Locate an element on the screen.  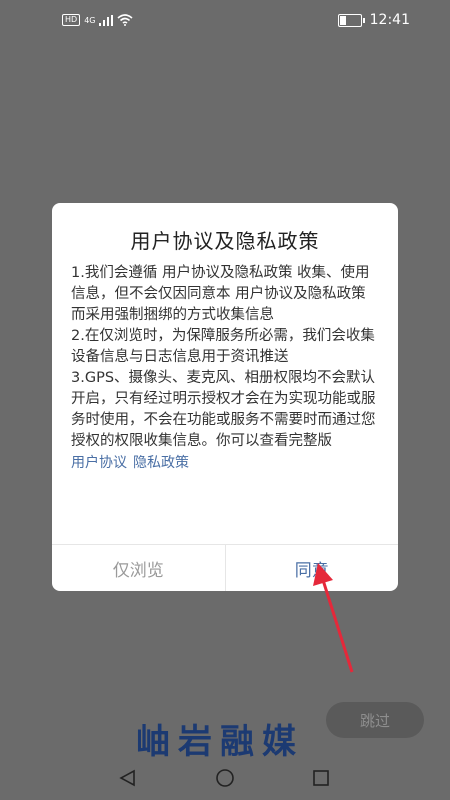
agree-button: 同意 is located at coordinates (312, 568).